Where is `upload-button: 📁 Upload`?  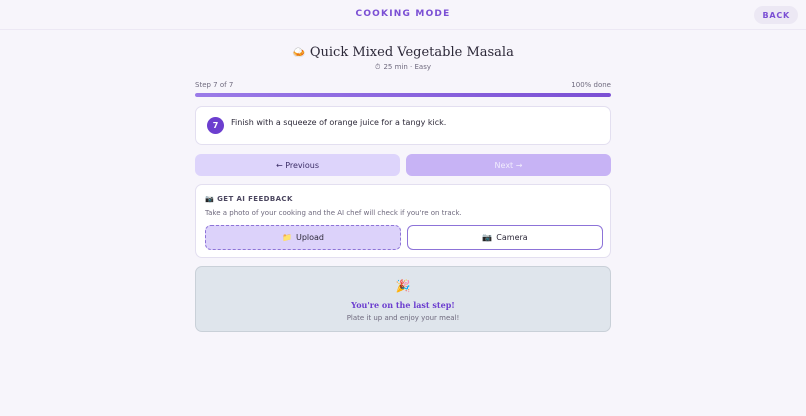
upload-button: 📁 Upload is located at coordinates (303, 237).